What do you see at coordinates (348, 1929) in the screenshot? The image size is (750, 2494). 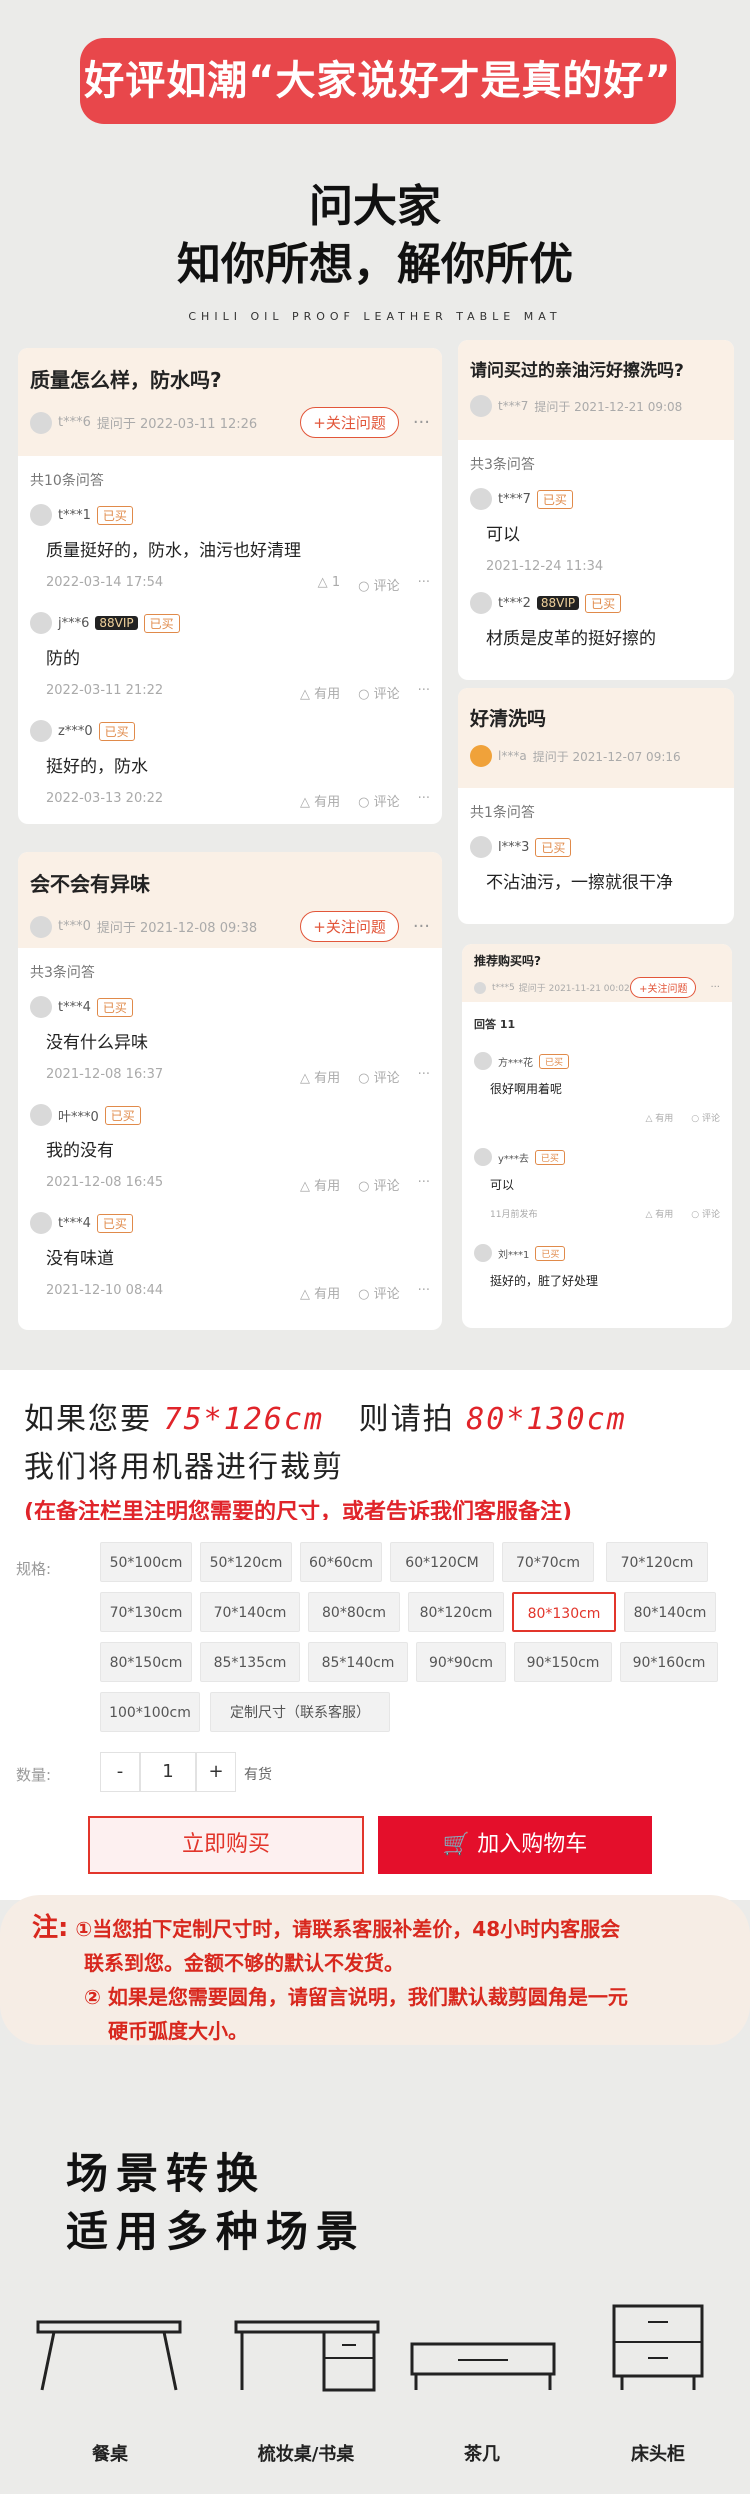 I see `note-line1: ①当您拍下定制尺寸时，请联系客服补差价，48小时内客服会` at bounding box center [348, 1929].